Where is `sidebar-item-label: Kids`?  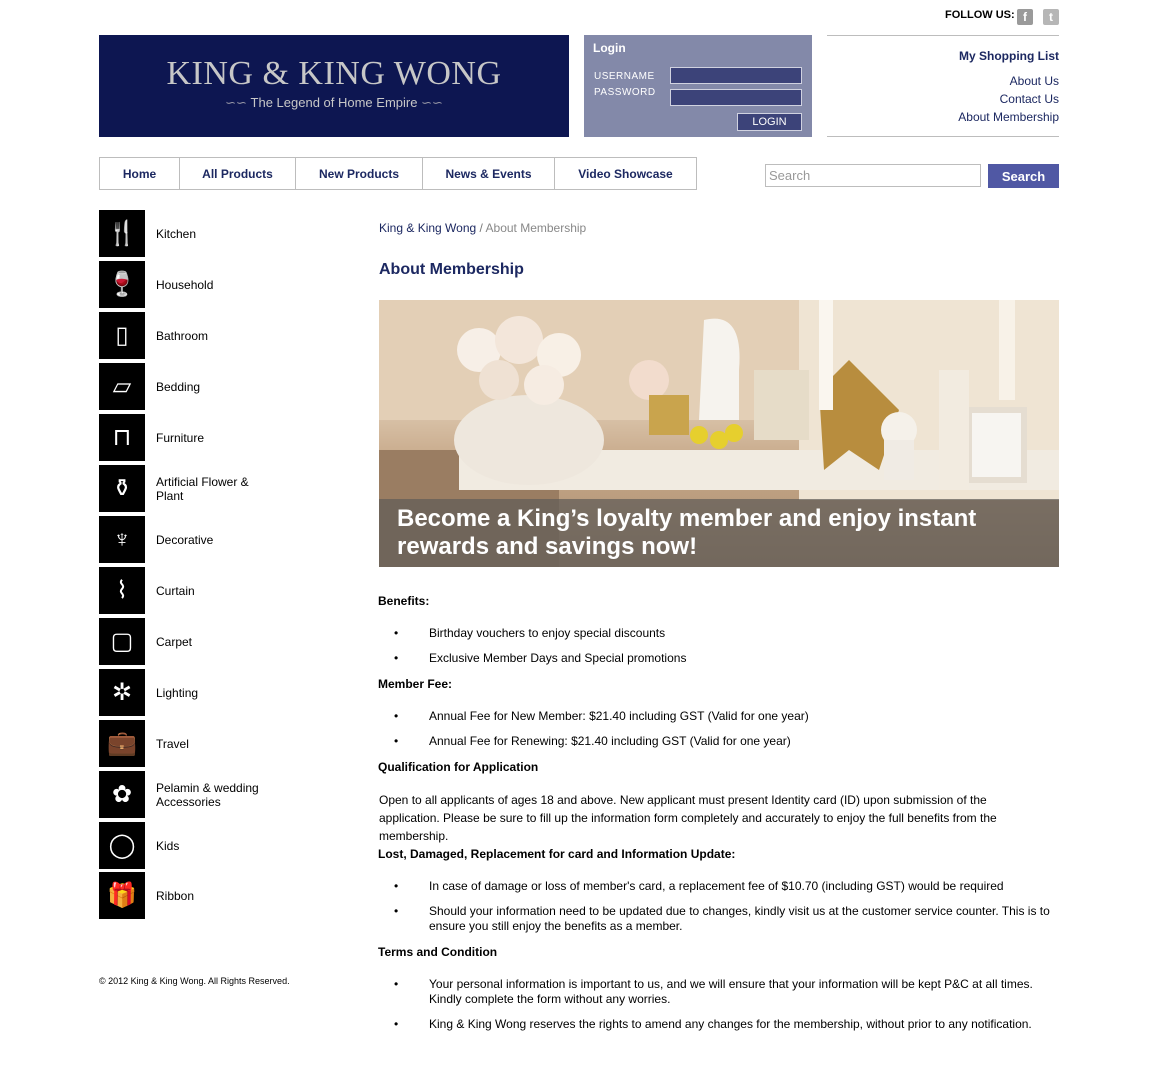 sidebar-item-label: Kids is located at coordinates (168, 845).